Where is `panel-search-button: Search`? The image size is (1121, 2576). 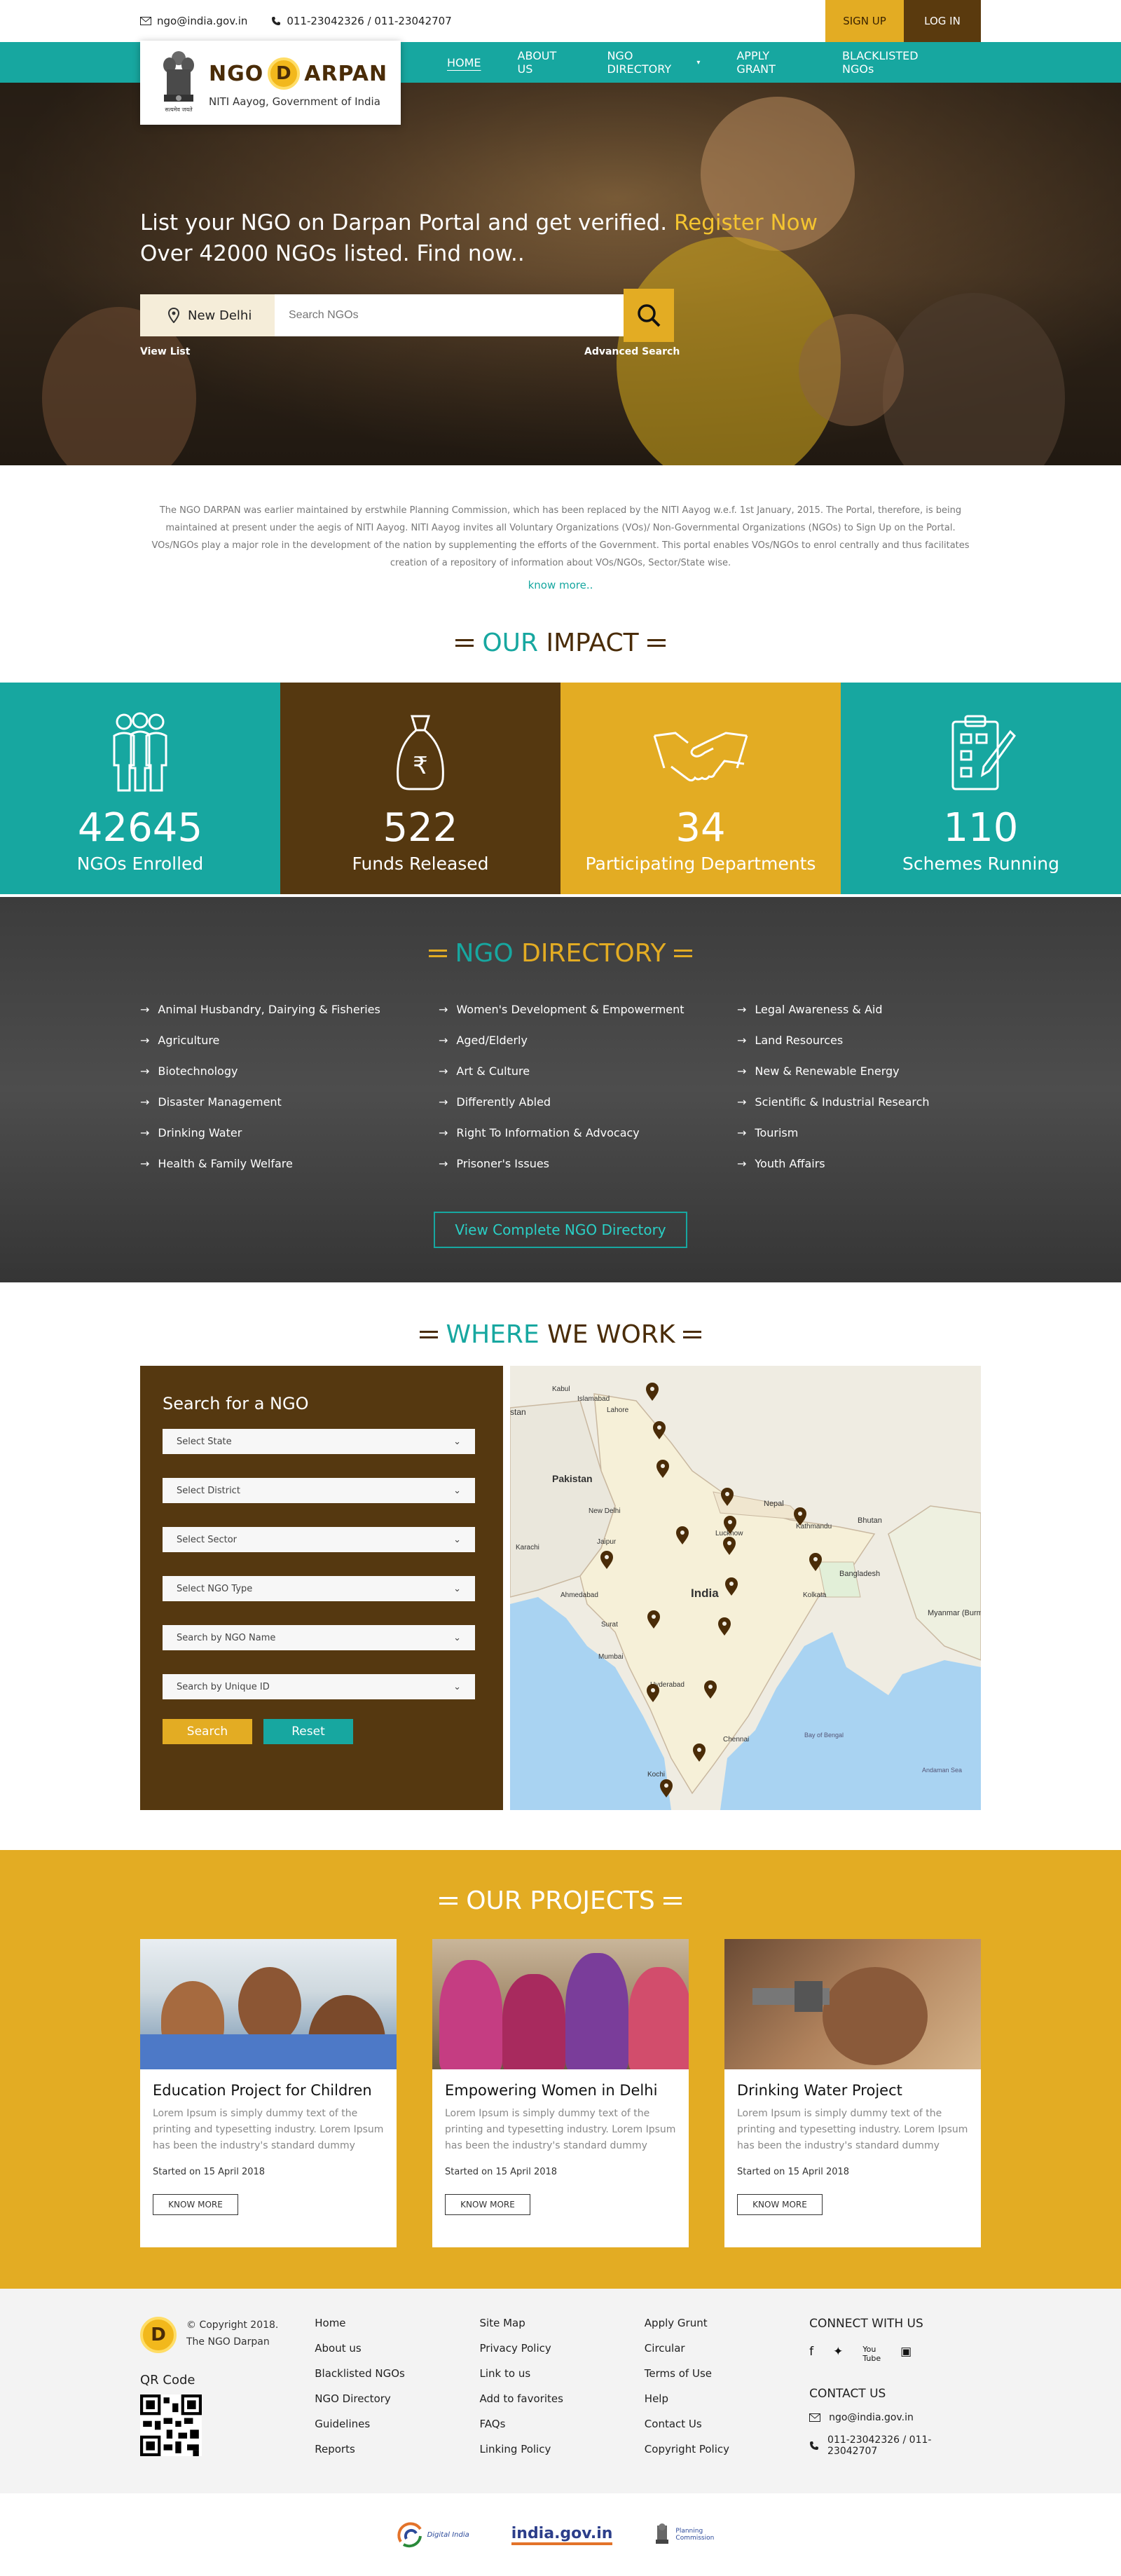 panel-search-button: Search is located at coordinates (207, 1731).